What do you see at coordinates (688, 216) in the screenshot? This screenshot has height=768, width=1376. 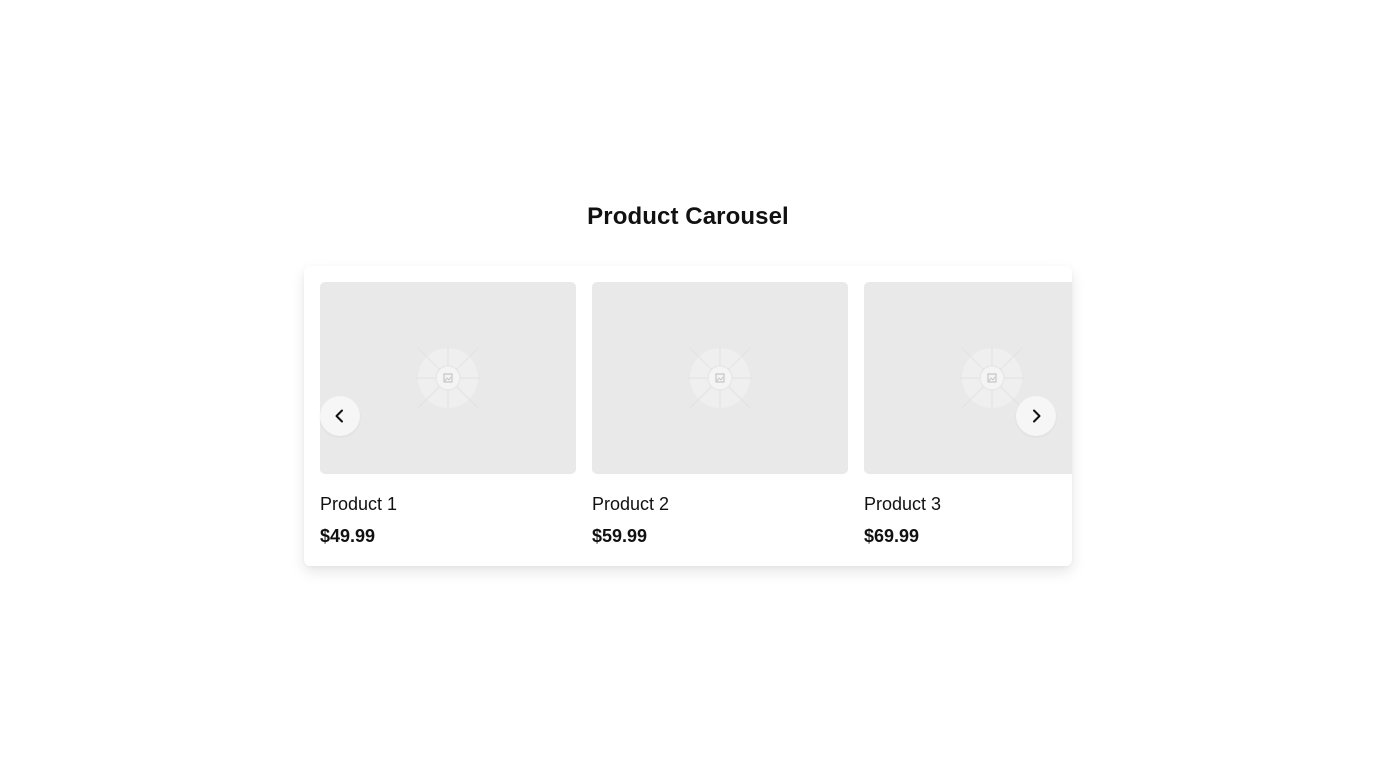 I see `page-title: Product Carousel` at bounding box center [688, 216].